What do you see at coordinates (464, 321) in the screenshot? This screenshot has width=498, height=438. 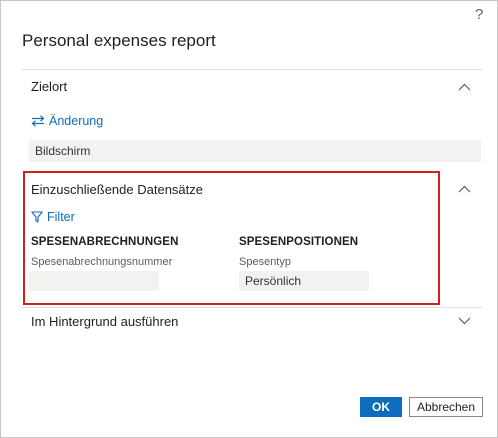 I see `chevron-down-icon` at bounding box center [464, 321].